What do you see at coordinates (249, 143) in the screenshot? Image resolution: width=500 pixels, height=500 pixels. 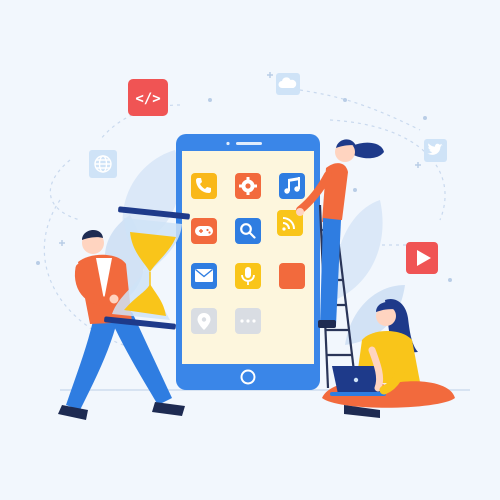 I see `phone-speaker` at bounding box center [249, 143].